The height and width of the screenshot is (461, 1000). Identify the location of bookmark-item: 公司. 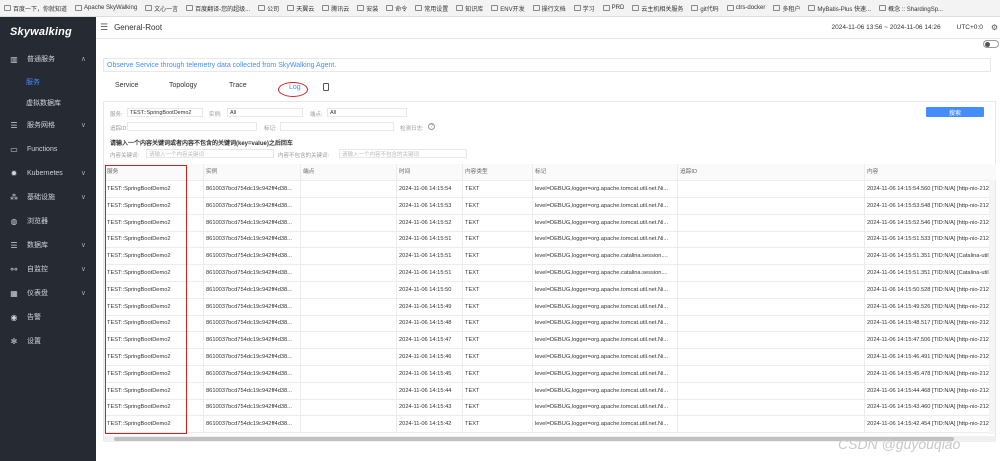
(268, 8).